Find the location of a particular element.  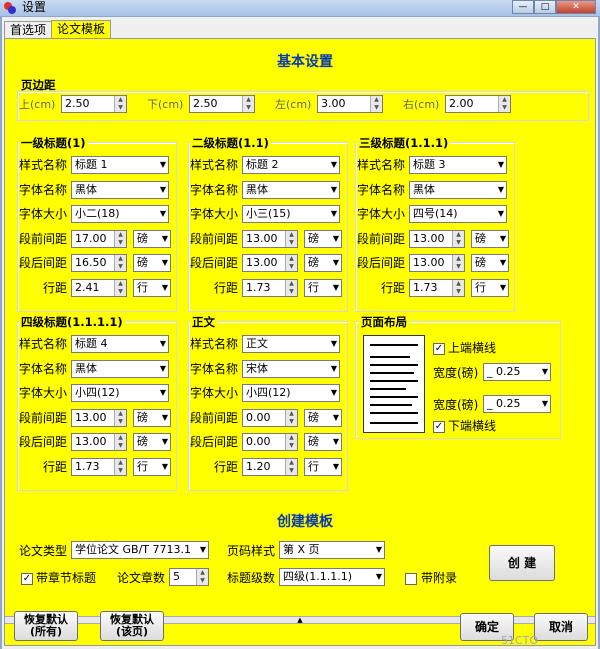

chapters-count-field: 5 ▲ ▼ is located at coordinates (189, 577).